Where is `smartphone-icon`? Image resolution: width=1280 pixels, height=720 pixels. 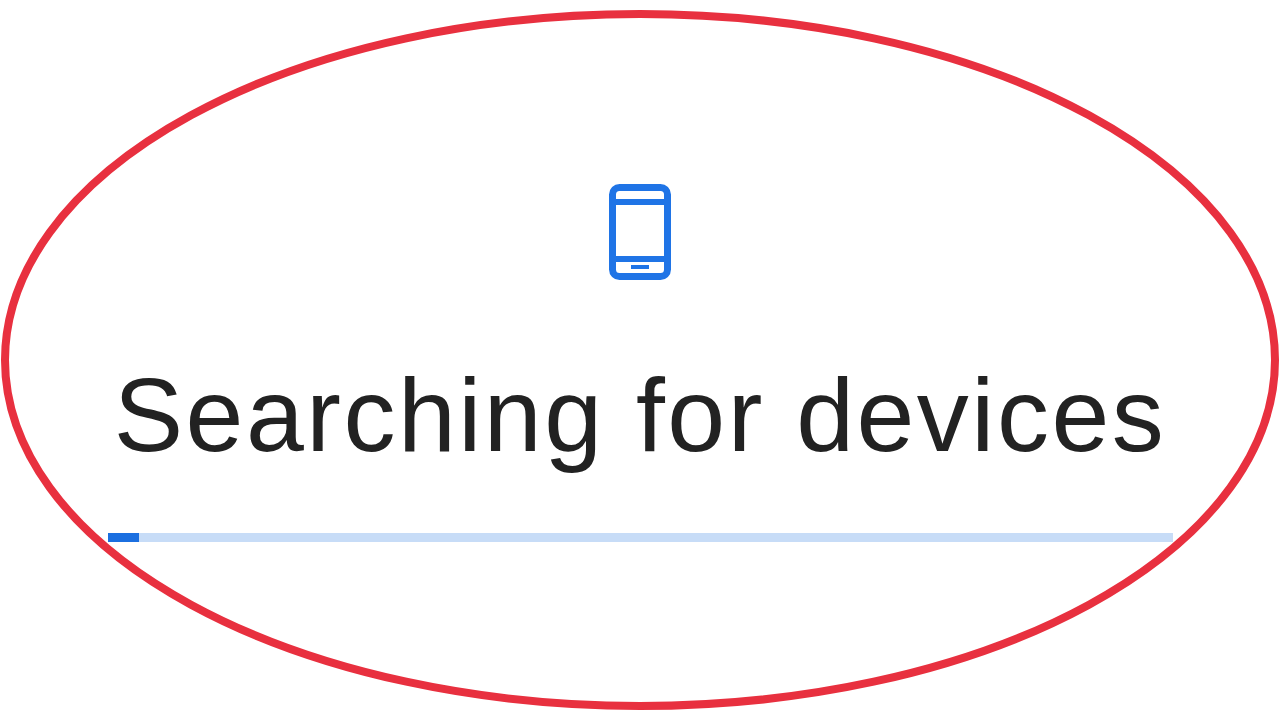 smartphone-icon is located at coordinates (640, 232).